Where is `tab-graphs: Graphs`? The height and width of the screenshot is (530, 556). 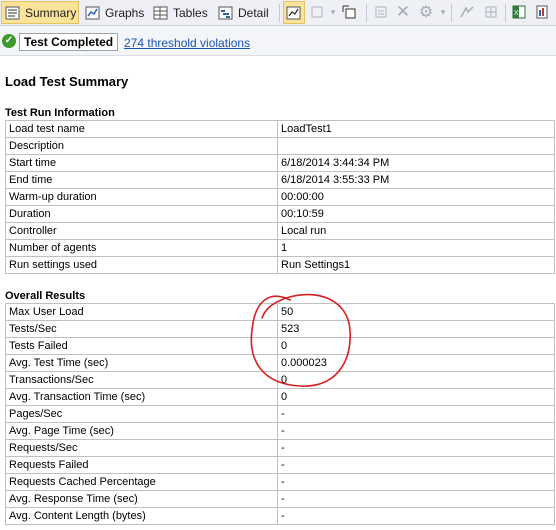
tab-graphs: Graphs is located at coordinates (114, 12).